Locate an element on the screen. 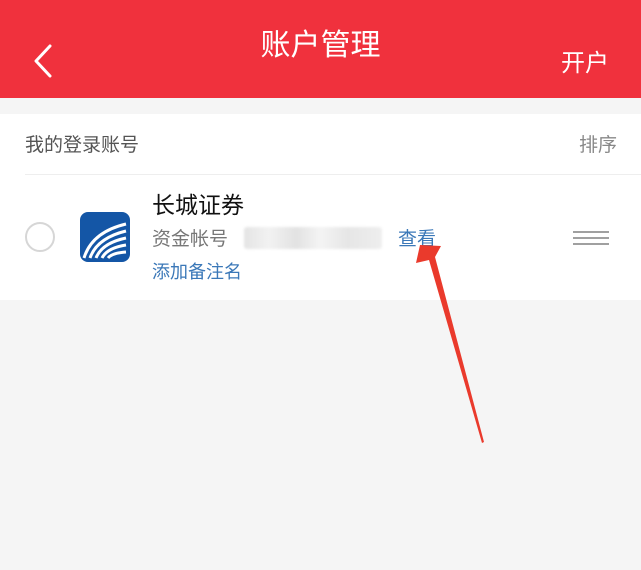  view-account-link: 查看 is located at coordinates (417, 239).